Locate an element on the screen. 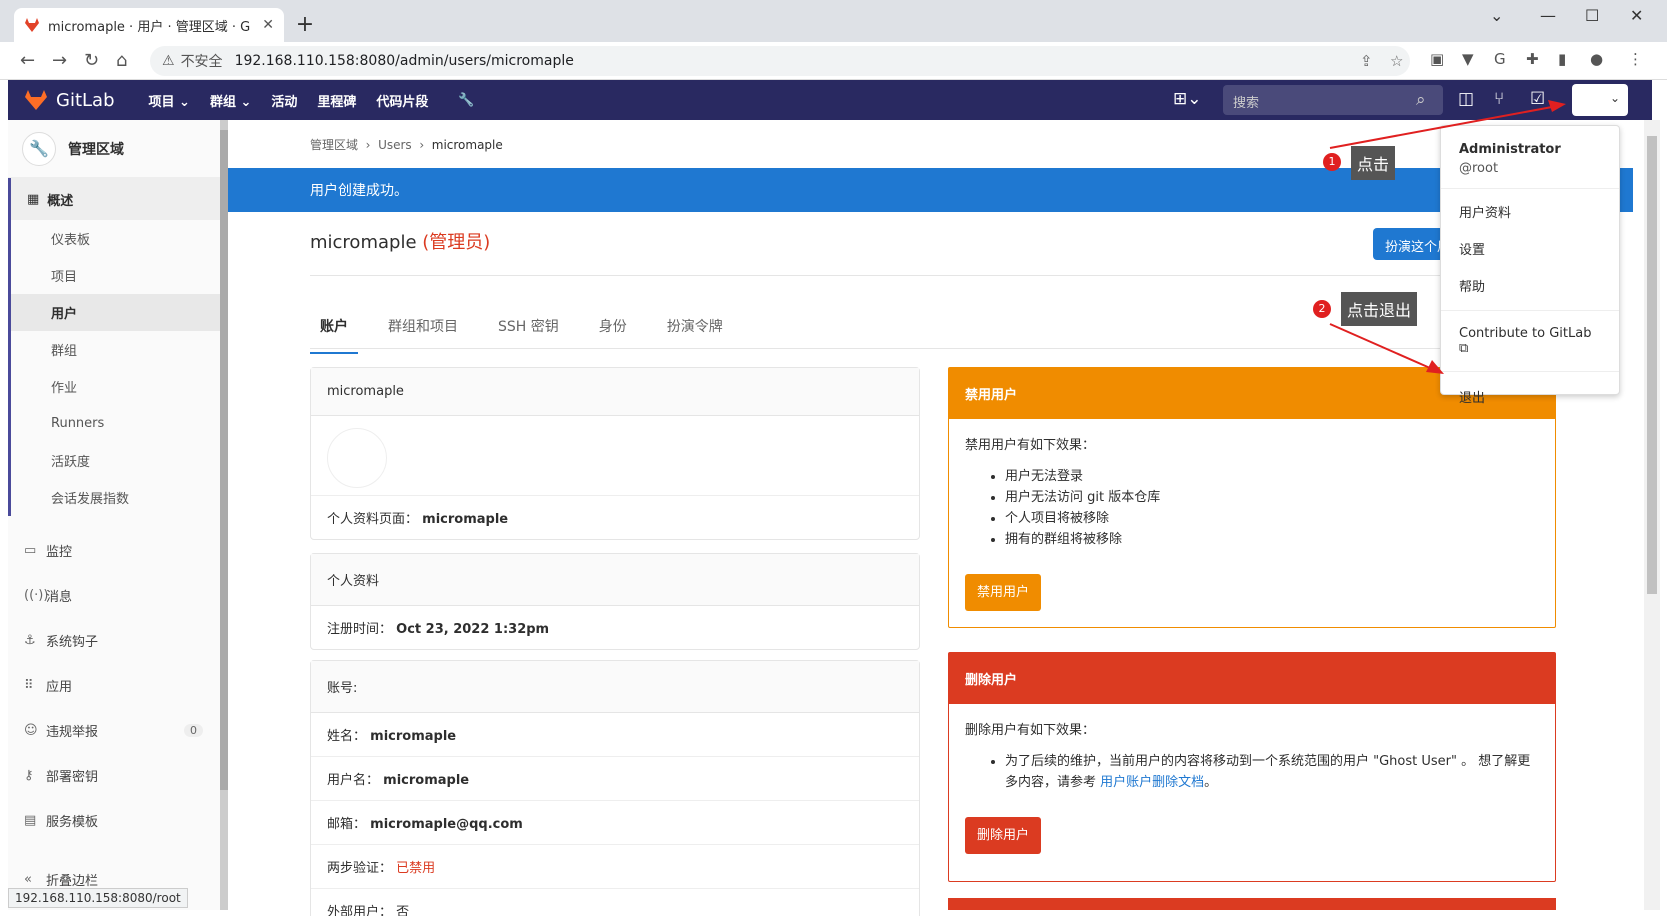 This screenshot has height=916, width=1667. status-bar-url: 192.168.110.158:8080/root is located at coordinates (98, 898).